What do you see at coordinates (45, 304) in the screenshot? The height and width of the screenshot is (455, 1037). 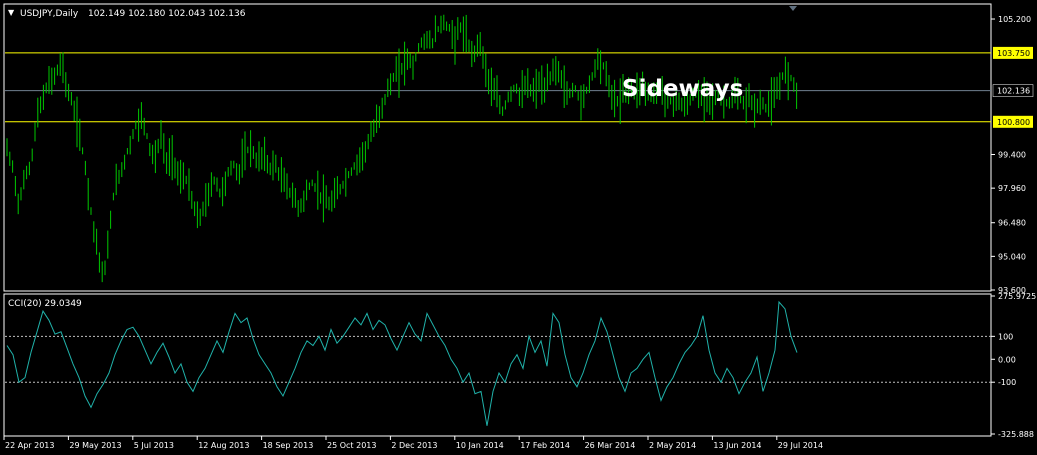 I see `cci-label: CCI(20) 29.0349` at bounding box center [45, 304].